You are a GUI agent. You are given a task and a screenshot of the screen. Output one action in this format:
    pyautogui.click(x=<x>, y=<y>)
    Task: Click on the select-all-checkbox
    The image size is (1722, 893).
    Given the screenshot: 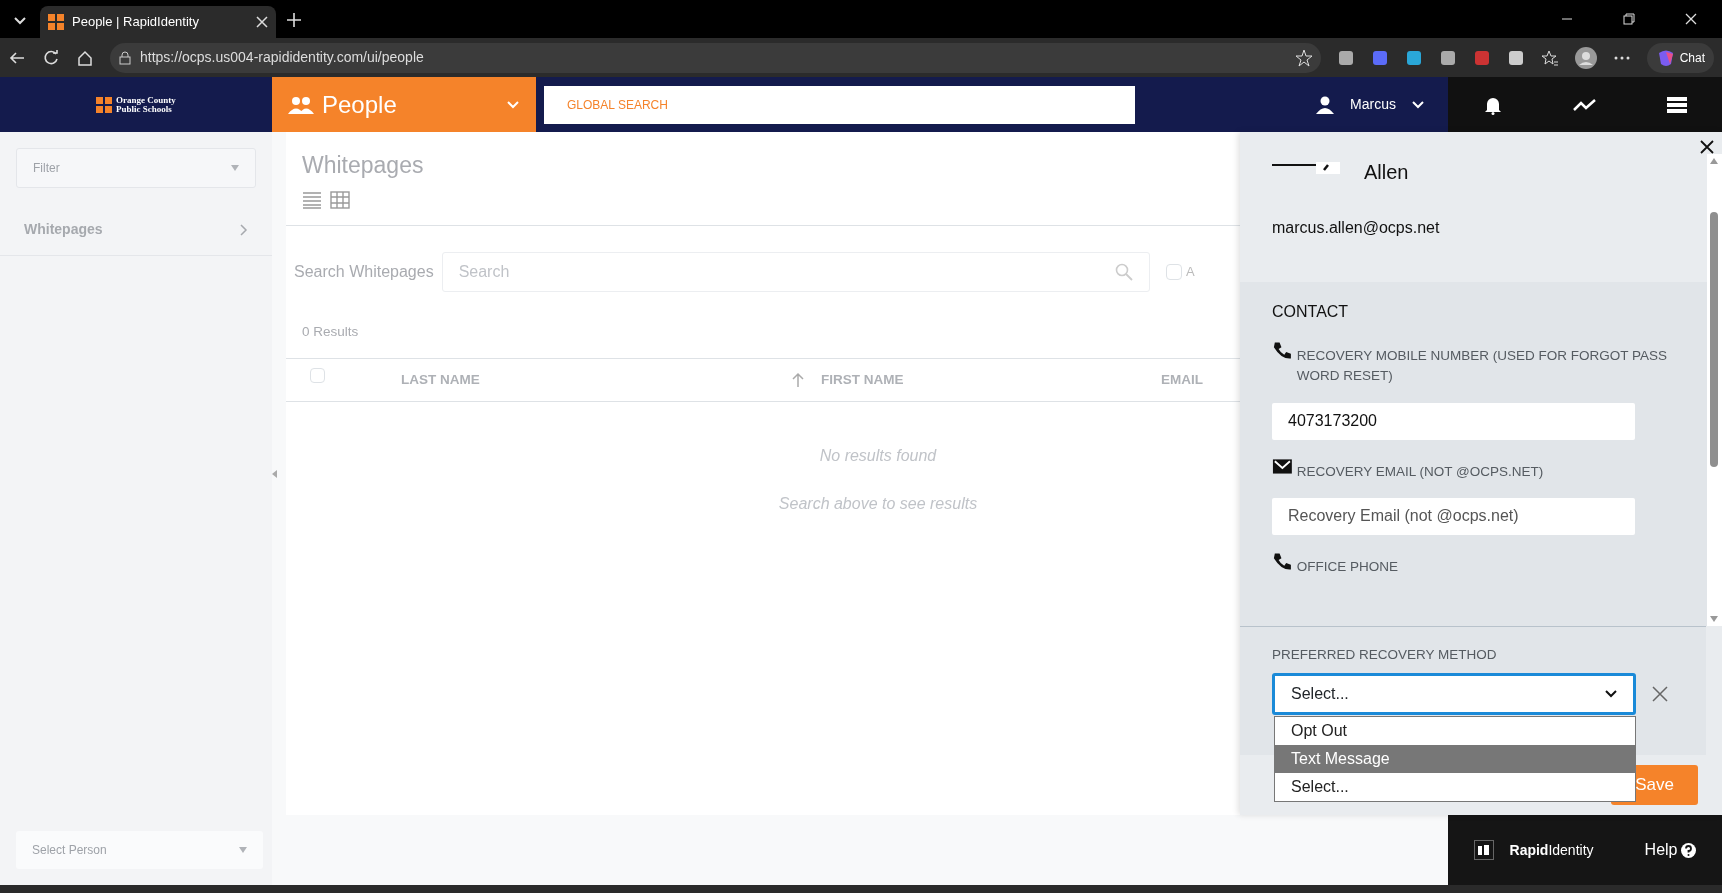 What is the action you would take?
    pyautogui.click(x=317, y=375)
    